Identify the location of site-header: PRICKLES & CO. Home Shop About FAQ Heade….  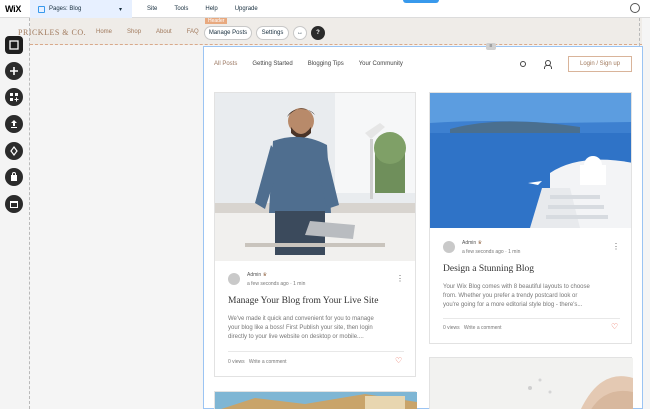
(330, 31).